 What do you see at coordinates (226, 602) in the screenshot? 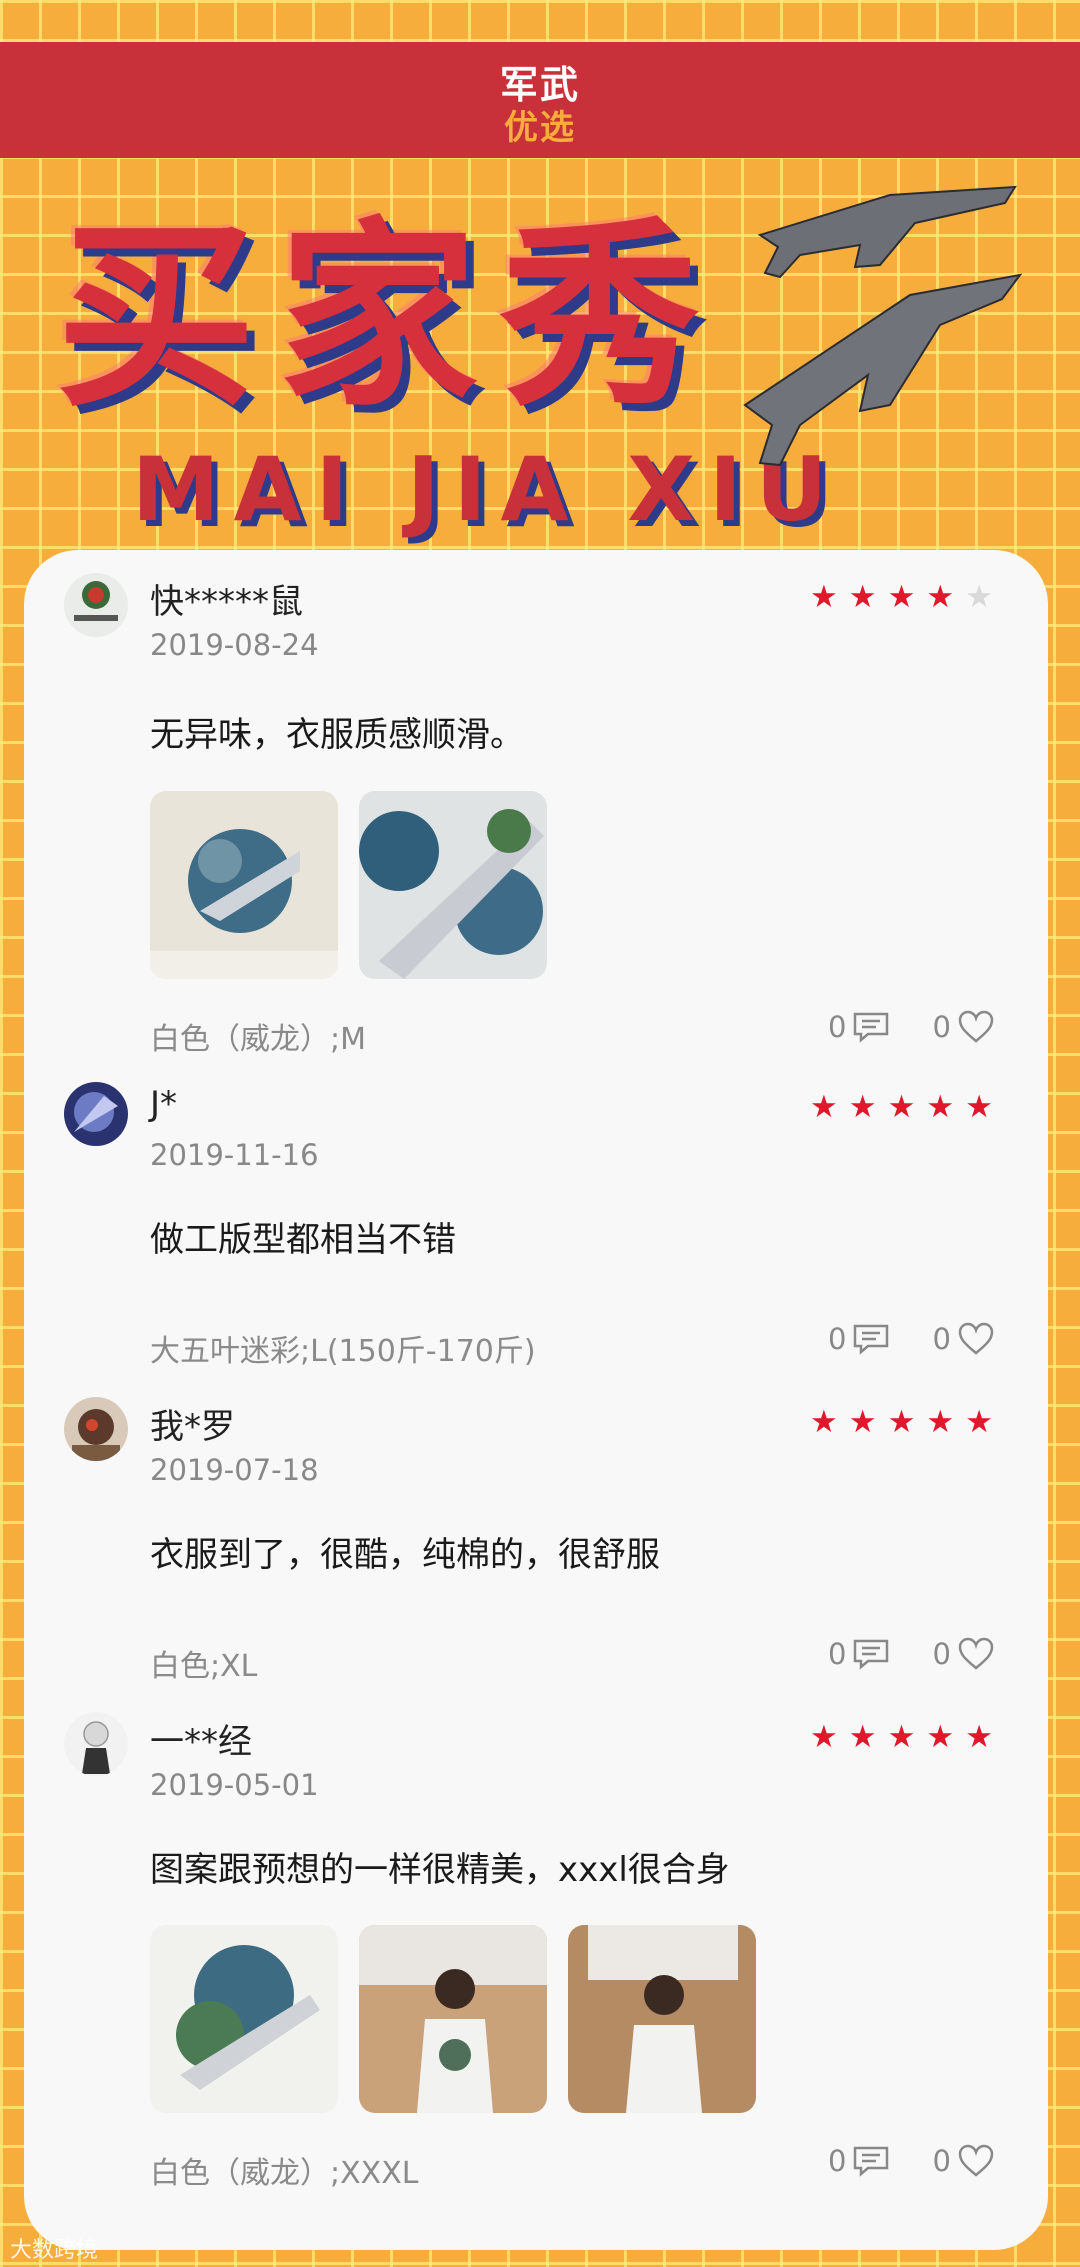
I see `reviewer-name: 快*****鼠` at bounding box center [226, 602].